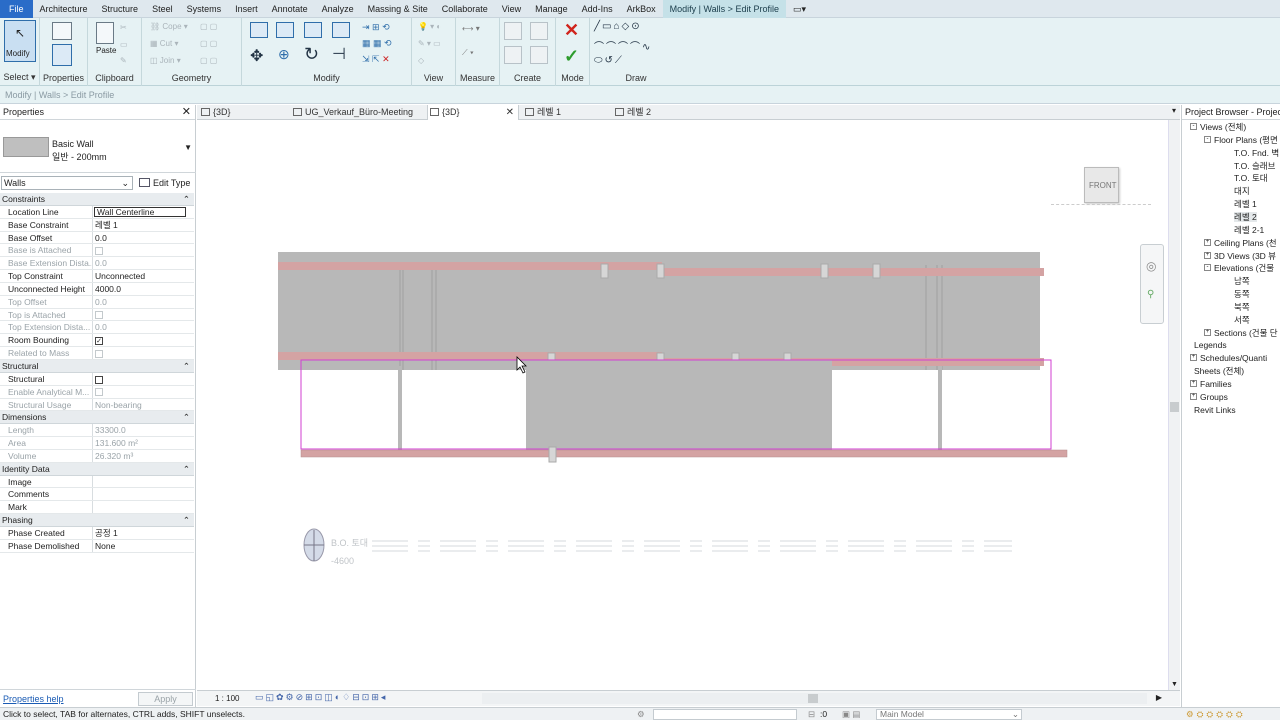 The width and height of the screenshot is (1280, 720). Describe the element at coordinates (1241, 140) in the screenshot. I see `browser-node: - Floor Plans (평면` at that location.